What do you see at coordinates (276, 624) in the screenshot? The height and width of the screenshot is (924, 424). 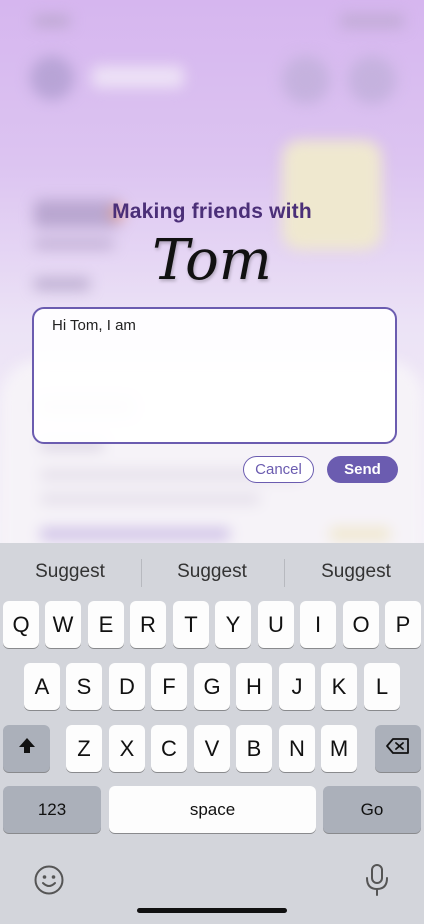 I see `key-u: U` at bounding box center [276, 624].